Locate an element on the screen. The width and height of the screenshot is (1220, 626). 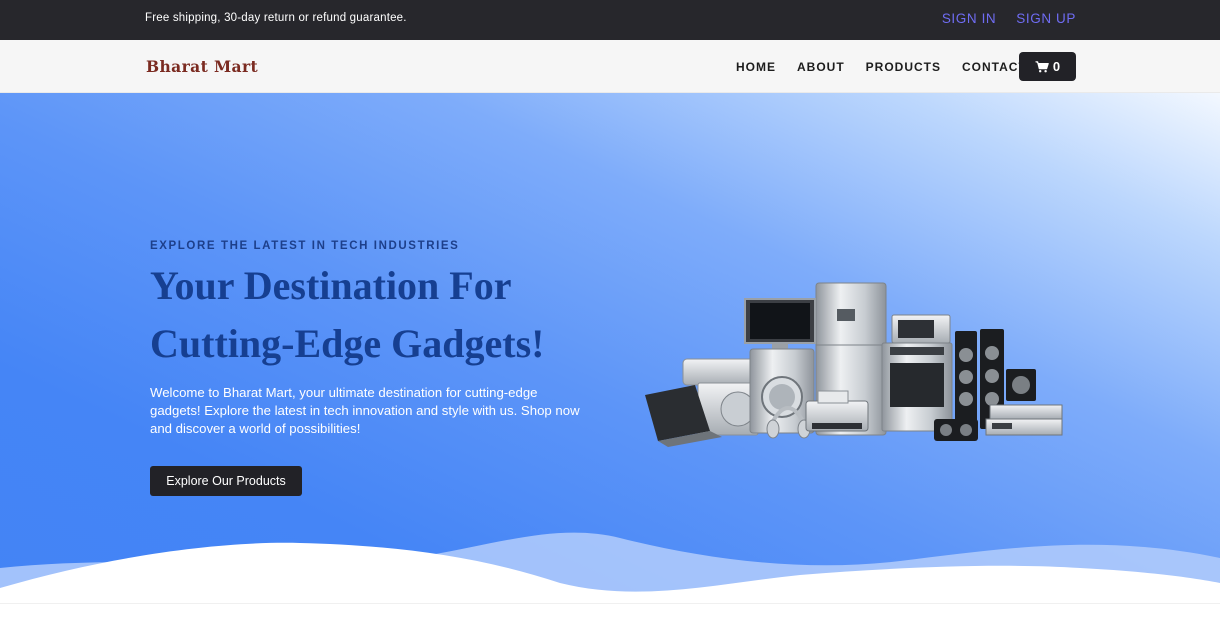
hero-title-line-2: Cutting-Edge Gadgets! is located at coordinates (347, 343).